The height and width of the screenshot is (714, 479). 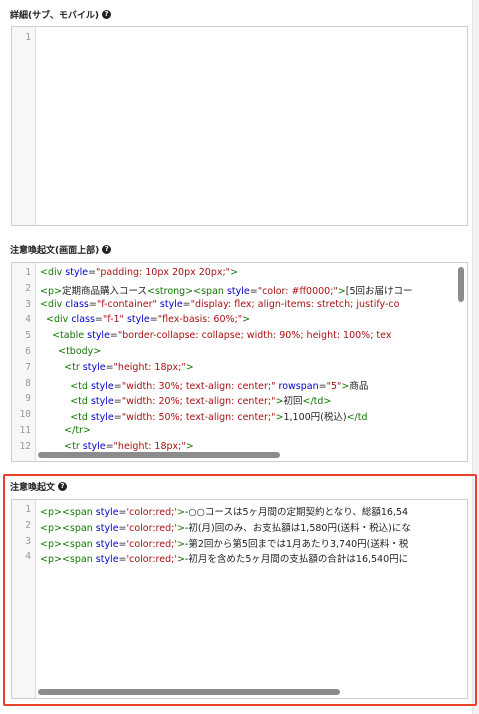 What do you see at coordinates (28, 336) in the screenshot?
I see `line-number: 5` at bounding box center [28, 336].